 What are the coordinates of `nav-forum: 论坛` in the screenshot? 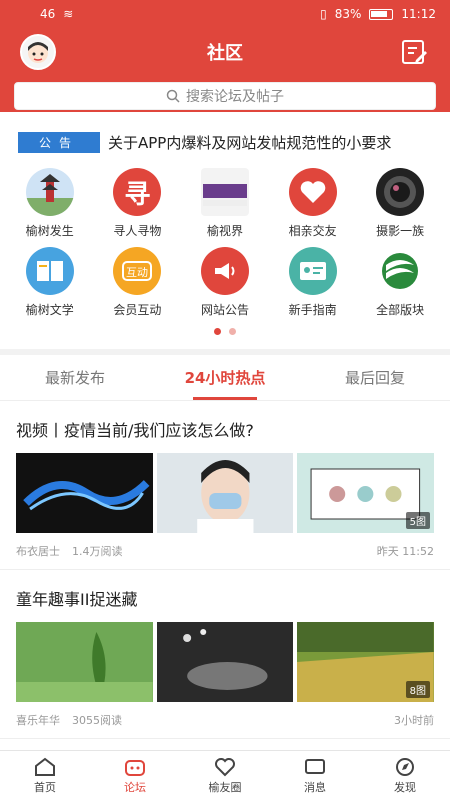 It's located at (135, 775).